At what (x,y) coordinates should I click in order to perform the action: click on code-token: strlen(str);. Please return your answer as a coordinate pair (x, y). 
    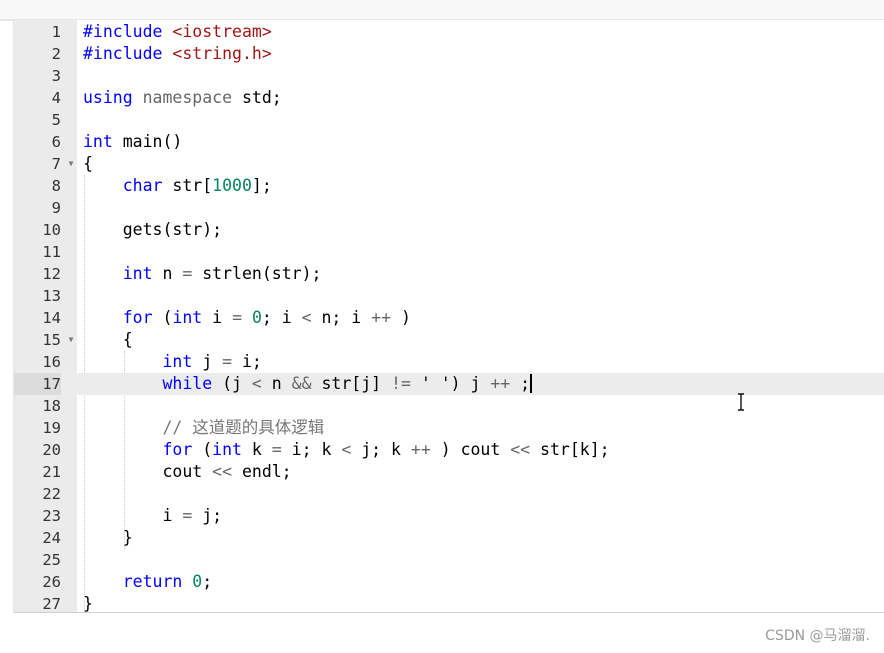
    Looking at the image, I should click on (257, 273).